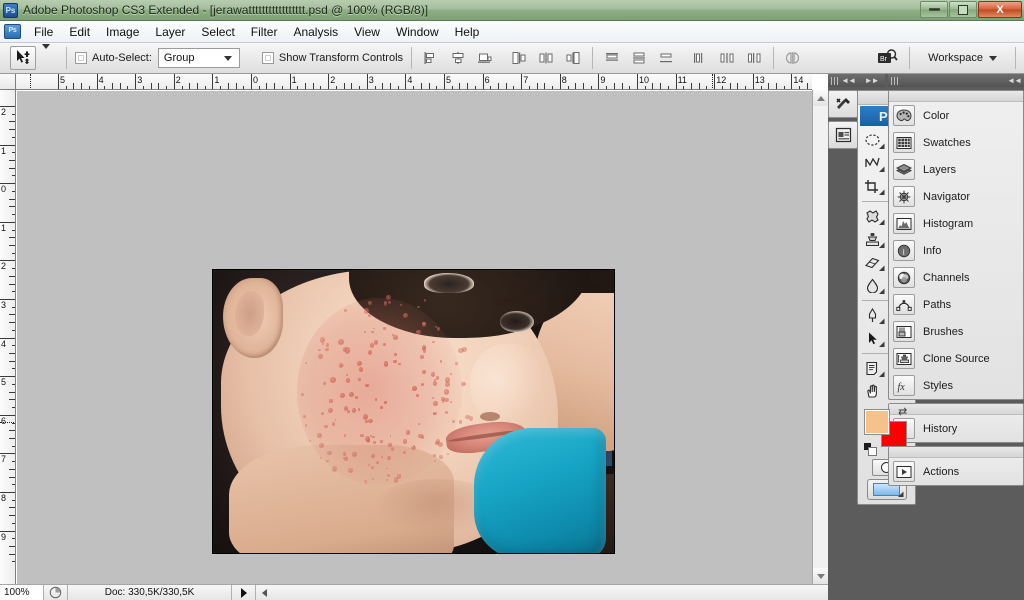 This screenshot has height=600, width=1024. Describe the element at coordinates (793, 58) in the screenshot. I see `auto-align-layers-button` at that location.